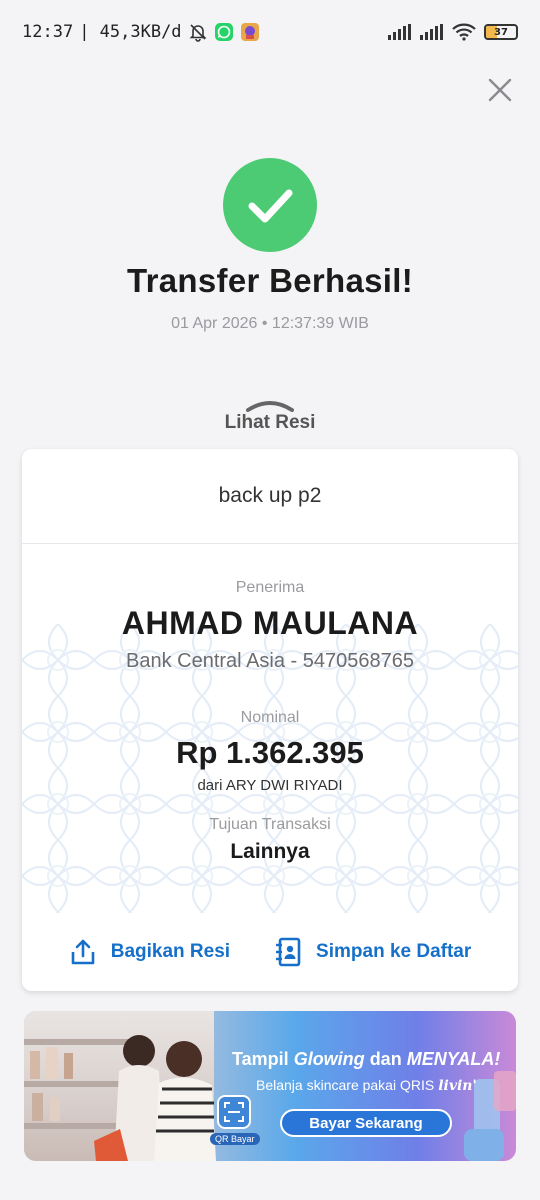  Describe the element at coordinates (235, 1139) in the screenshot. I see `qr-pay-label: QR Bayar` at that location.